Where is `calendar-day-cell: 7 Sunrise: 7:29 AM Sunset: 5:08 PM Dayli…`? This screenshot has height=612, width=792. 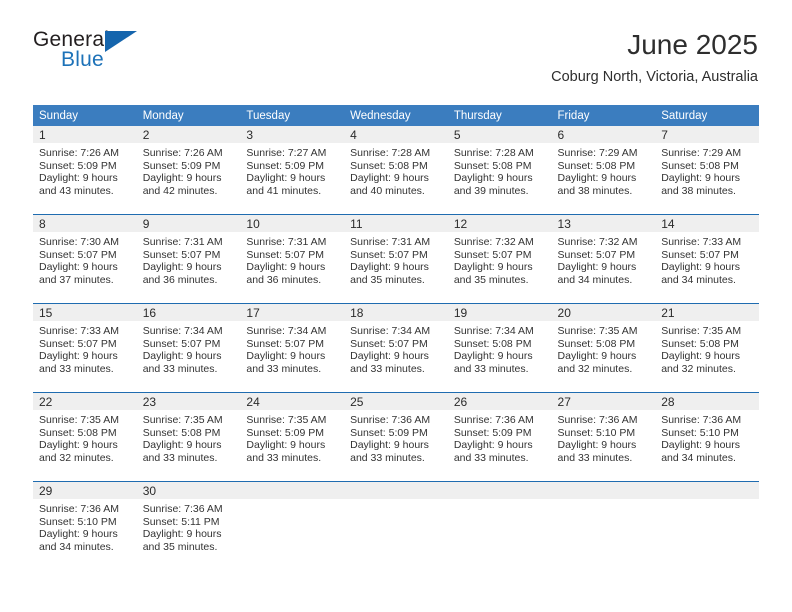 calendar-day-cell: 7 Sunrise: 7:29 AM Sunset: 5:08 PM Dayli… is located at coordinates (707, 170).